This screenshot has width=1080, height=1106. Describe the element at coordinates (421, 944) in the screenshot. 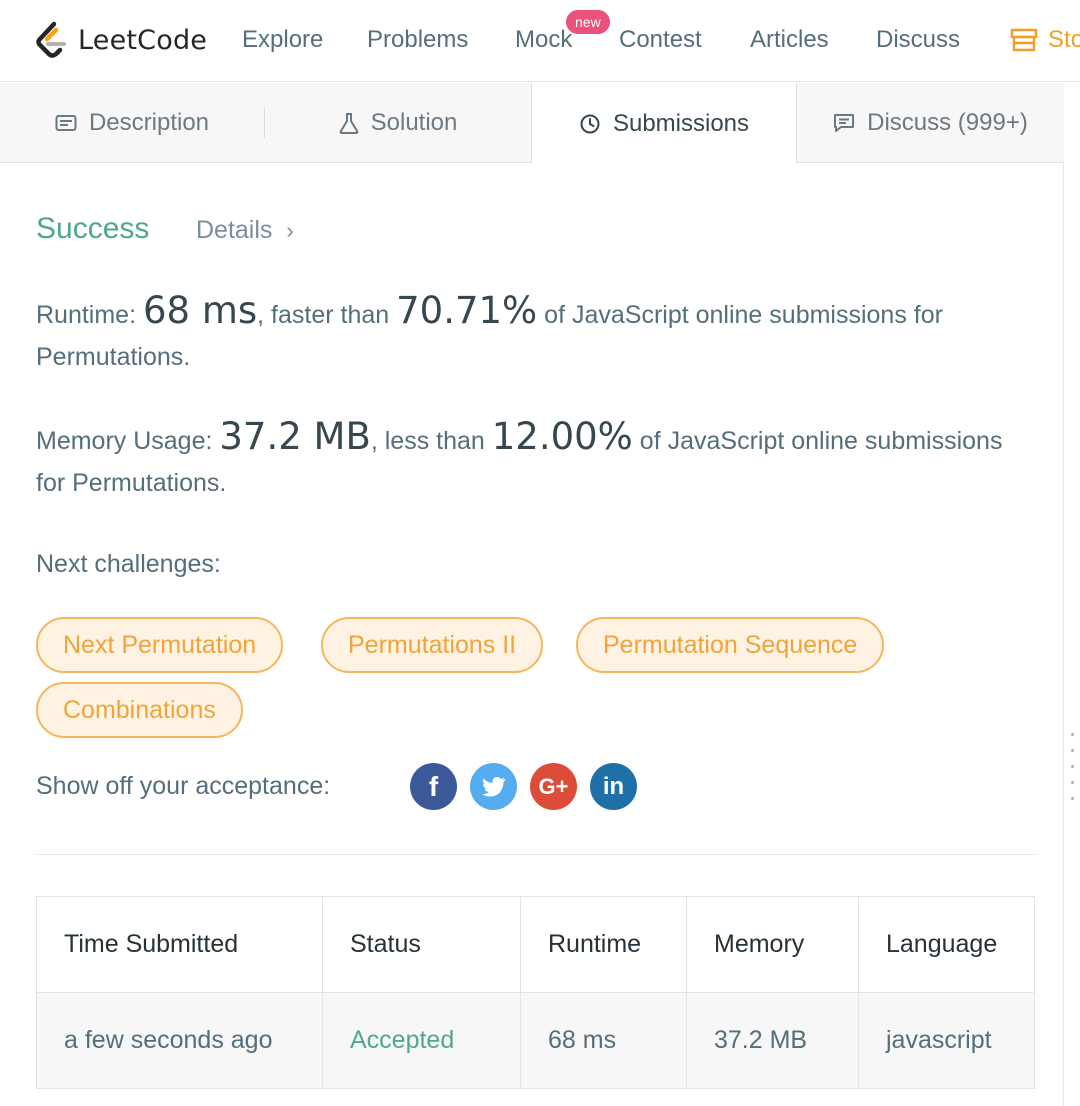

I see `column-header: Status` at that location.